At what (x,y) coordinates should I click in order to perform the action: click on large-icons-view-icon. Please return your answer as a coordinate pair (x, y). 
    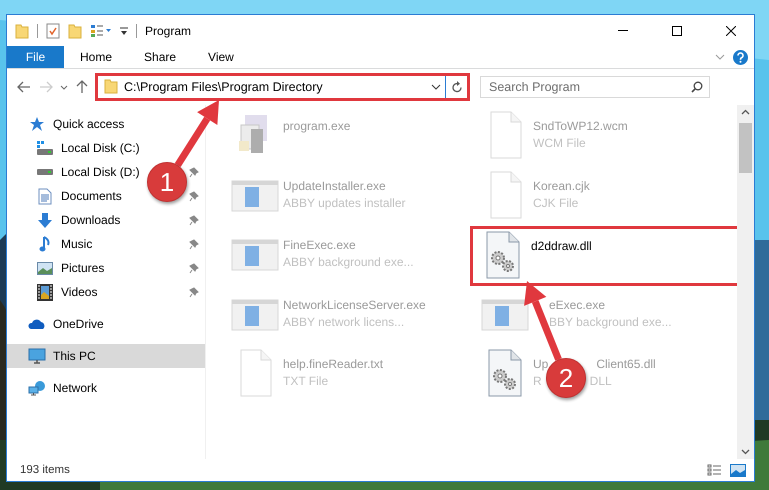
    Looking at the image, I should click on (738, 470).